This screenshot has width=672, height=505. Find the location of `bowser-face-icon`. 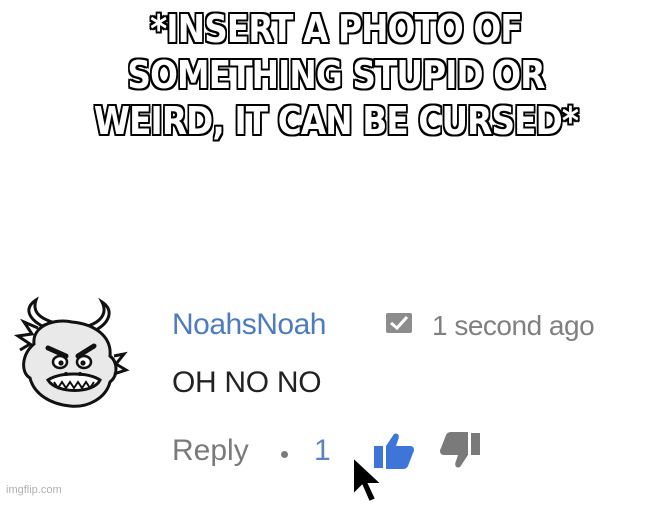

bowser-face-icon is located at coordinates (72, 355).